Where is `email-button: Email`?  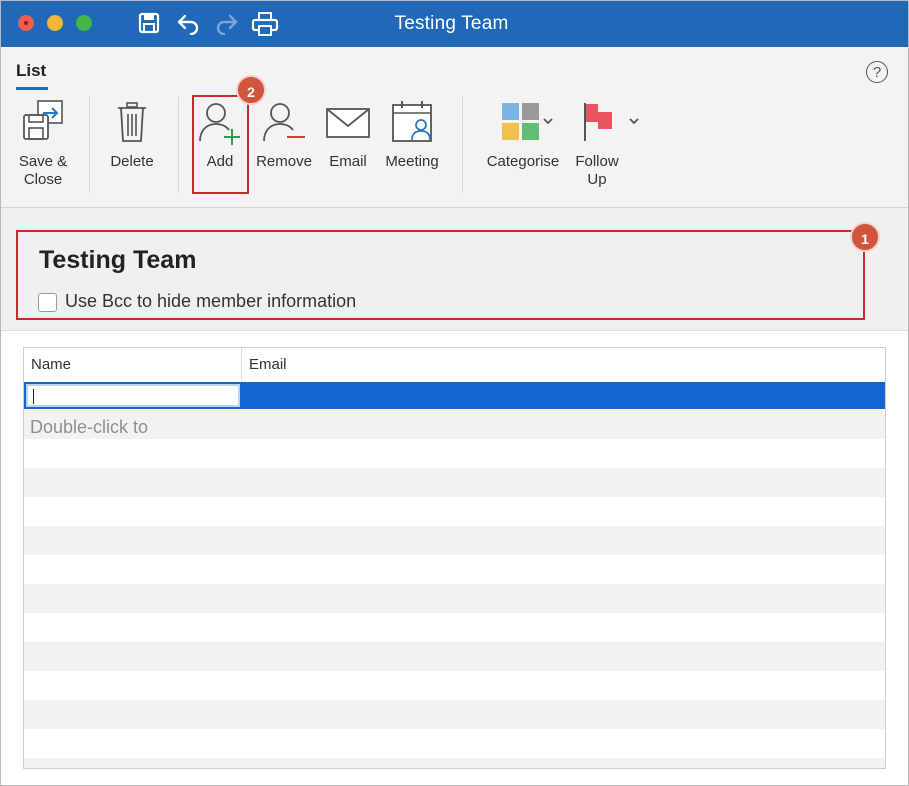 email-button: Email is located at coordinates (348, 135).